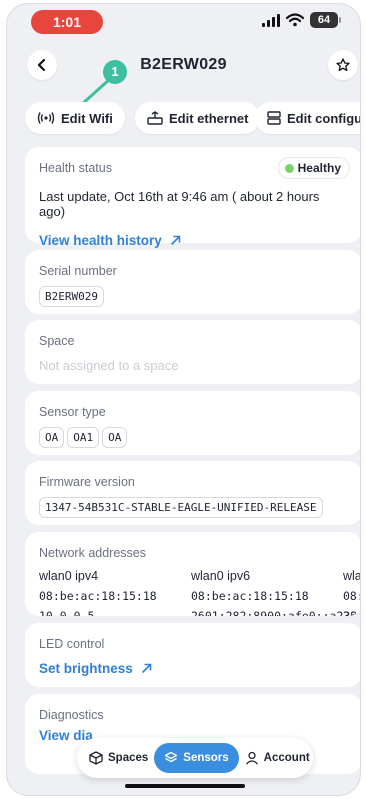 Image resolution: width=366 pixels, height=799 pixels. Describe the element at coordinates (286, 758) in the screenshot. I see `nav-account-label: Account` at that location.